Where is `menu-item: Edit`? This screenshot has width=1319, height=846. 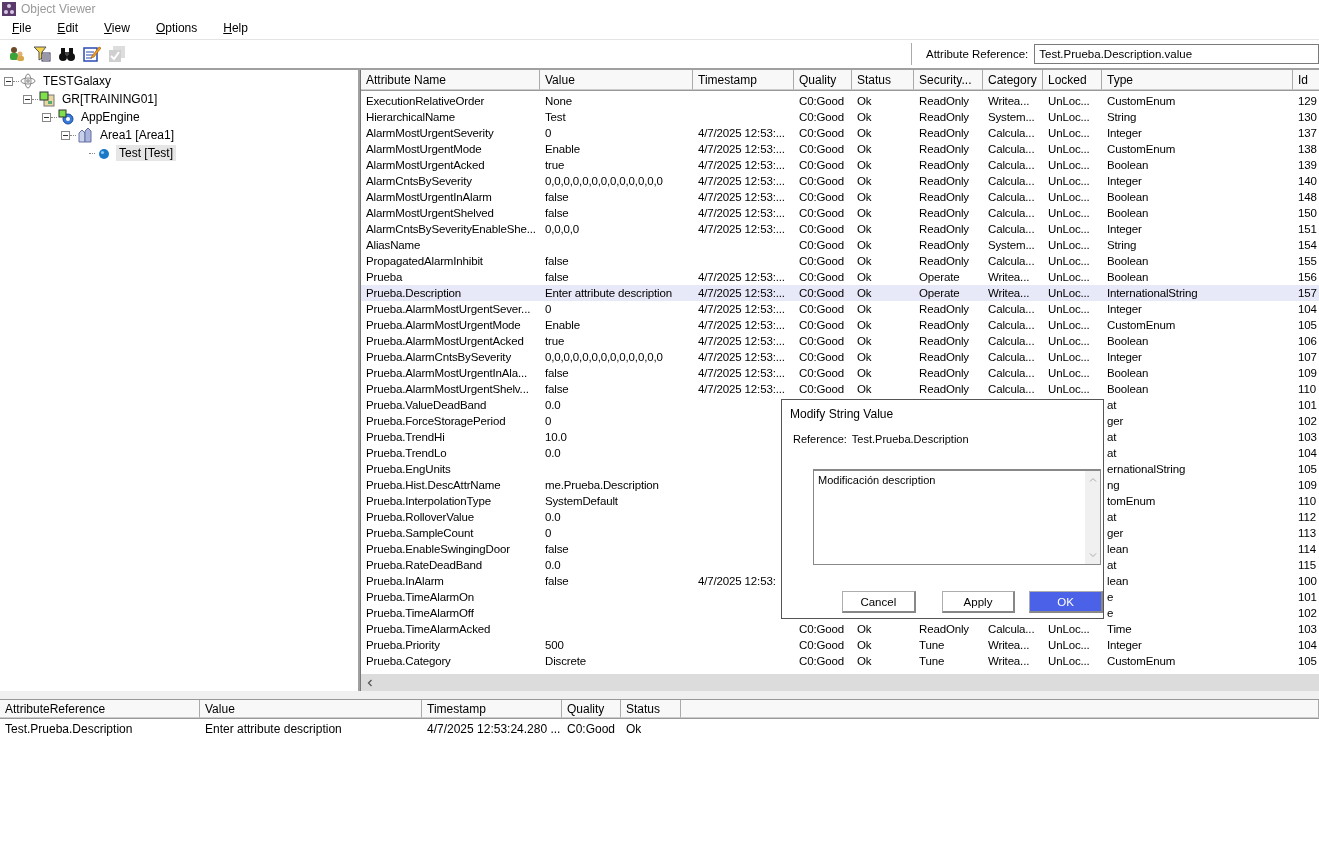 menu-item: Edit is located at coordinates (68, 28).